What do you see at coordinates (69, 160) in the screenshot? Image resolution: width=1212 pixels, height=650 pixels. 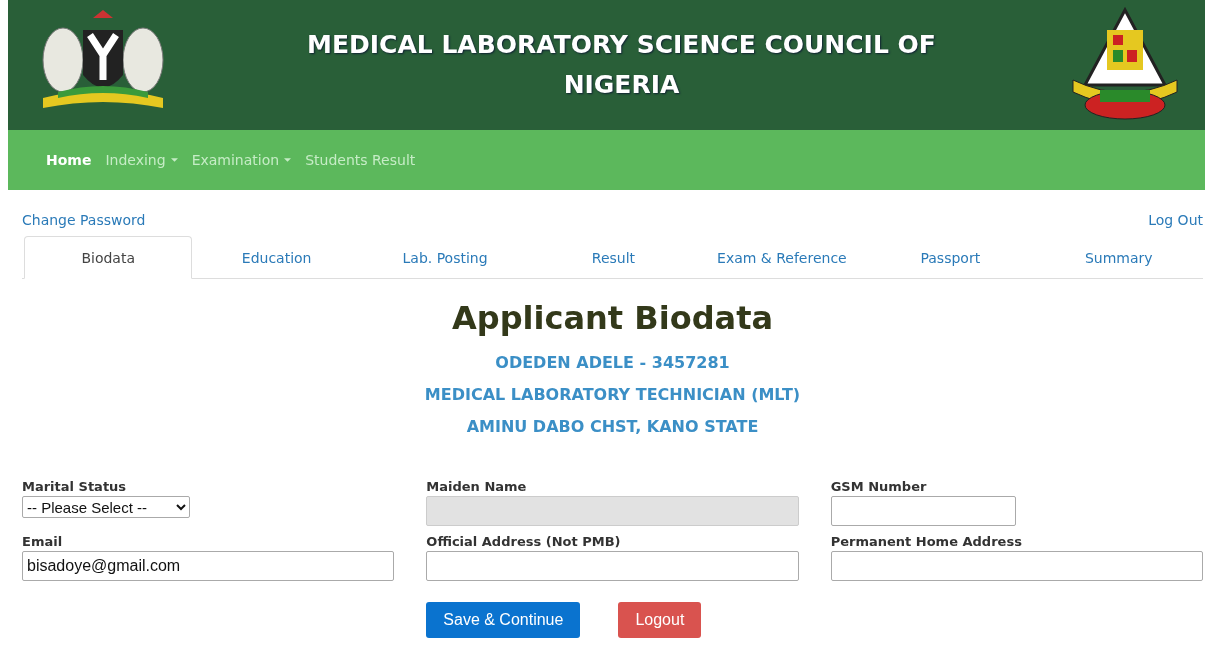 I see `nav-link: Home` at bounding box center [69, 160].